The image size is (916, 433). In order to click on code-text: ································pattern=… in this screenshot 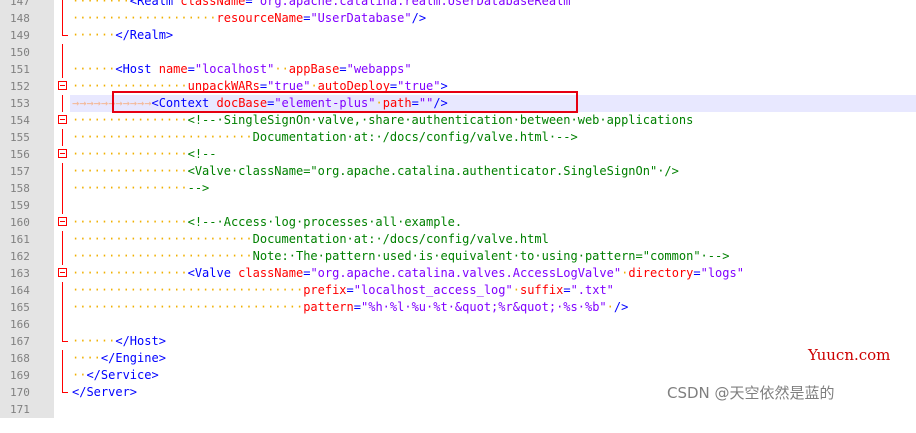, I will do `click(350, 307)`.